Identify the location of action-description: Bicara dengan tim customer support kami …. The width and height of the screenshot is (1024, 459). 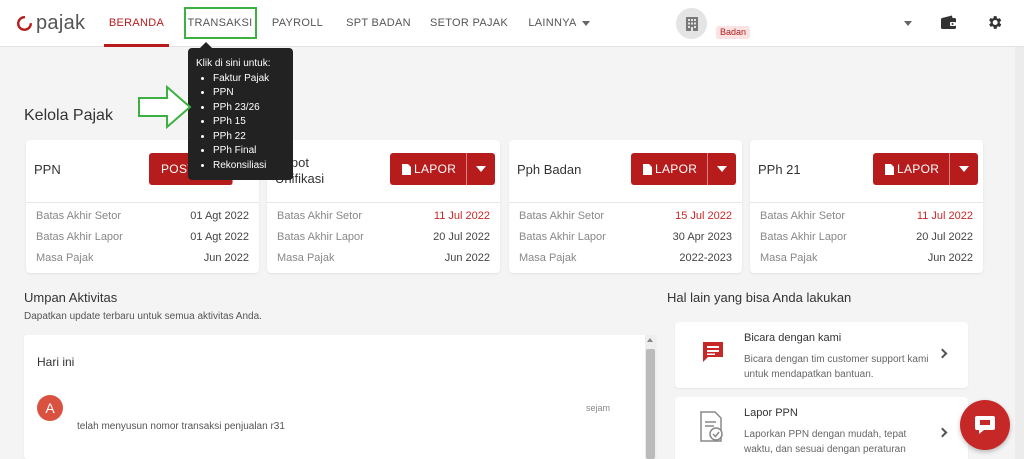
(836, 367).